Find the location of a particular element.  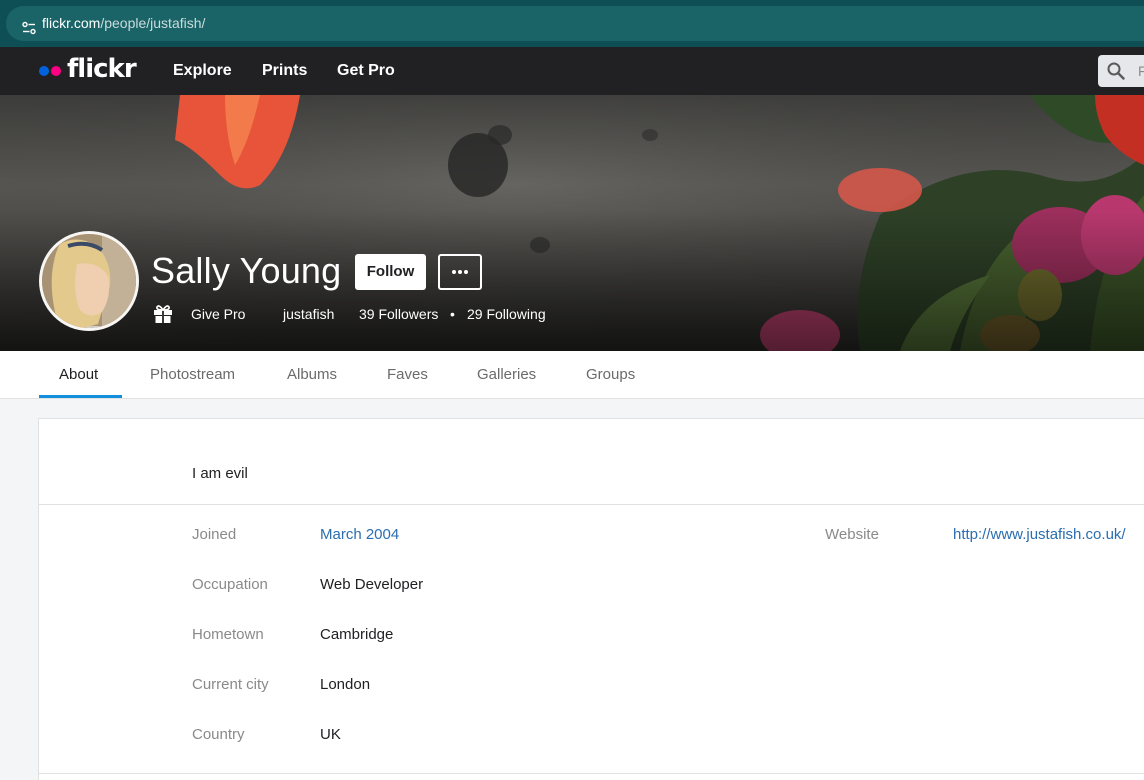

more-options-icon is located at coordinates (454, 272).